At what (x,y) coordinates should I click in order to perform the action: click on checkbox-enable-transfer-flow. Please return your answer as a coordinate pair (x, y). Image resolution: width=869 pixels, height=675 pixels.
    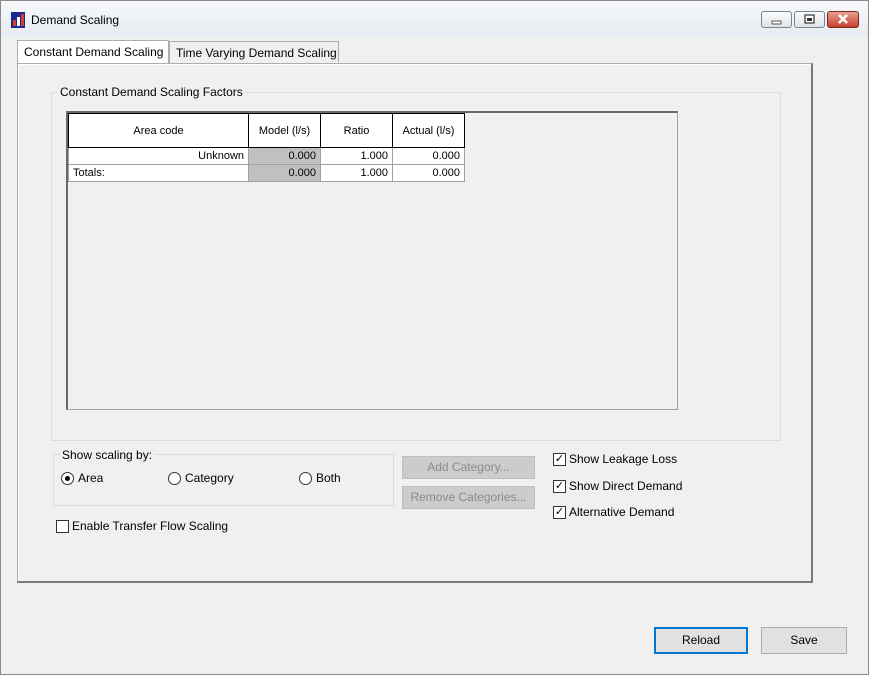
    Looking at the image, I should click on (62, 526).